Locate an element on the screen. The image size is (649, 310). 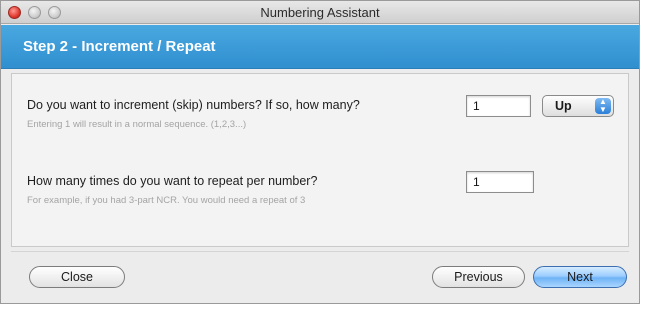
previous-button: Previous is located at coordinates (478, 277).